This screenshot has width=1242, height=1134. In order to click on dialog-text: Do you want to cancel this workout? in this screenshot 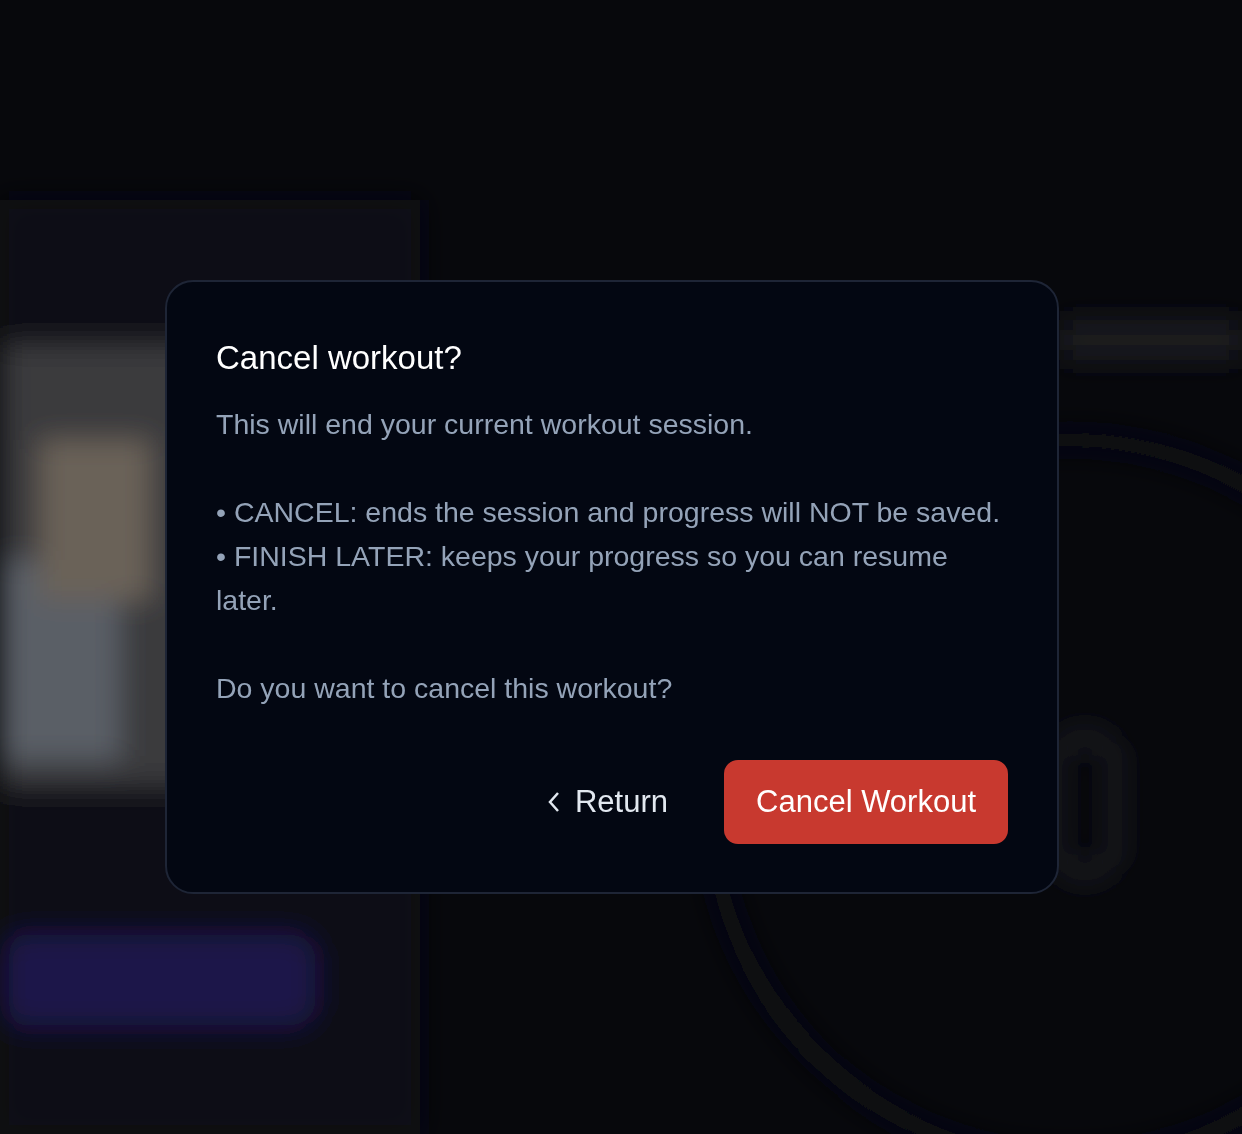, I will do `click(445, 688)`.